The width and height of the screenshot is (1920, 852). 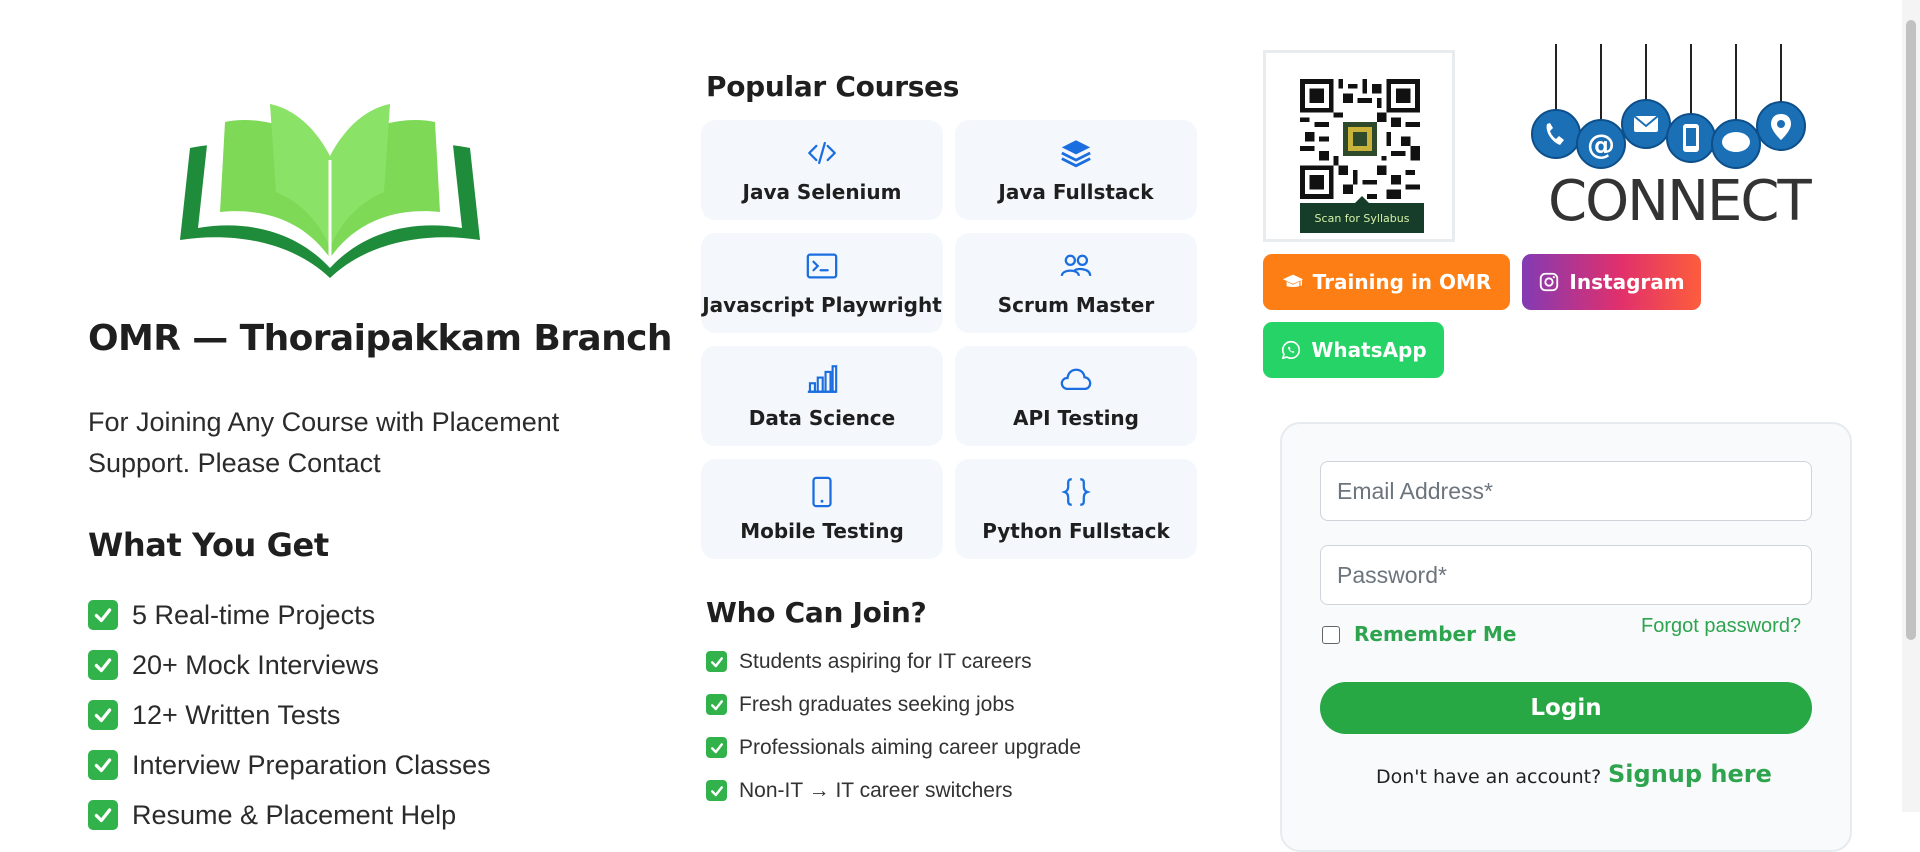 I want to click on list-item: Interview Preparation Classes, so click(x=289, y=765).